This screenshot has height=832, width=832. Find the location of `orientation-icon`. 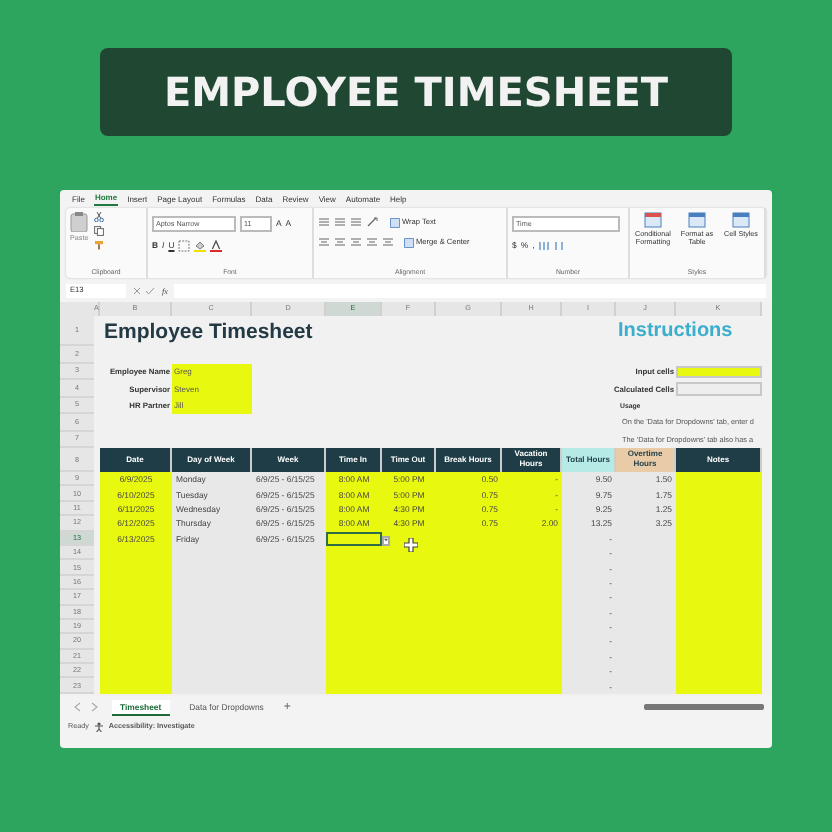

orientation-icon is located at coordinates (373, 222).